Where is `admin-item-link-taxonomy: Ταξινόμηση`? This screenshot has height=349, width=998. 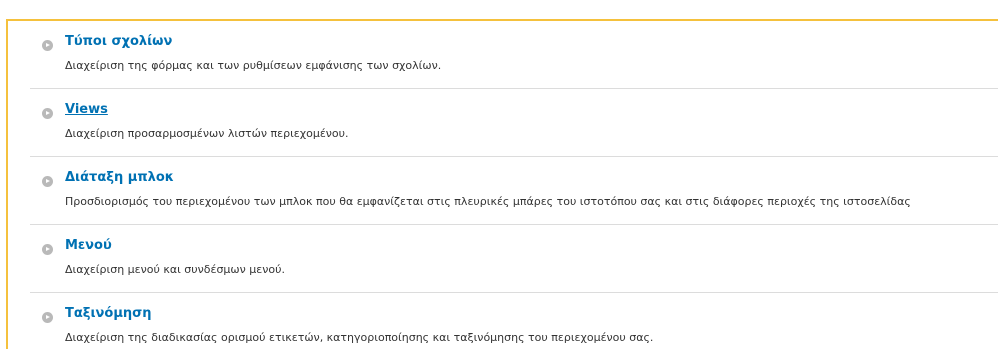
admin-item-link-taxonomy: Ταξινόμηση is located at coordinates (108, 313).